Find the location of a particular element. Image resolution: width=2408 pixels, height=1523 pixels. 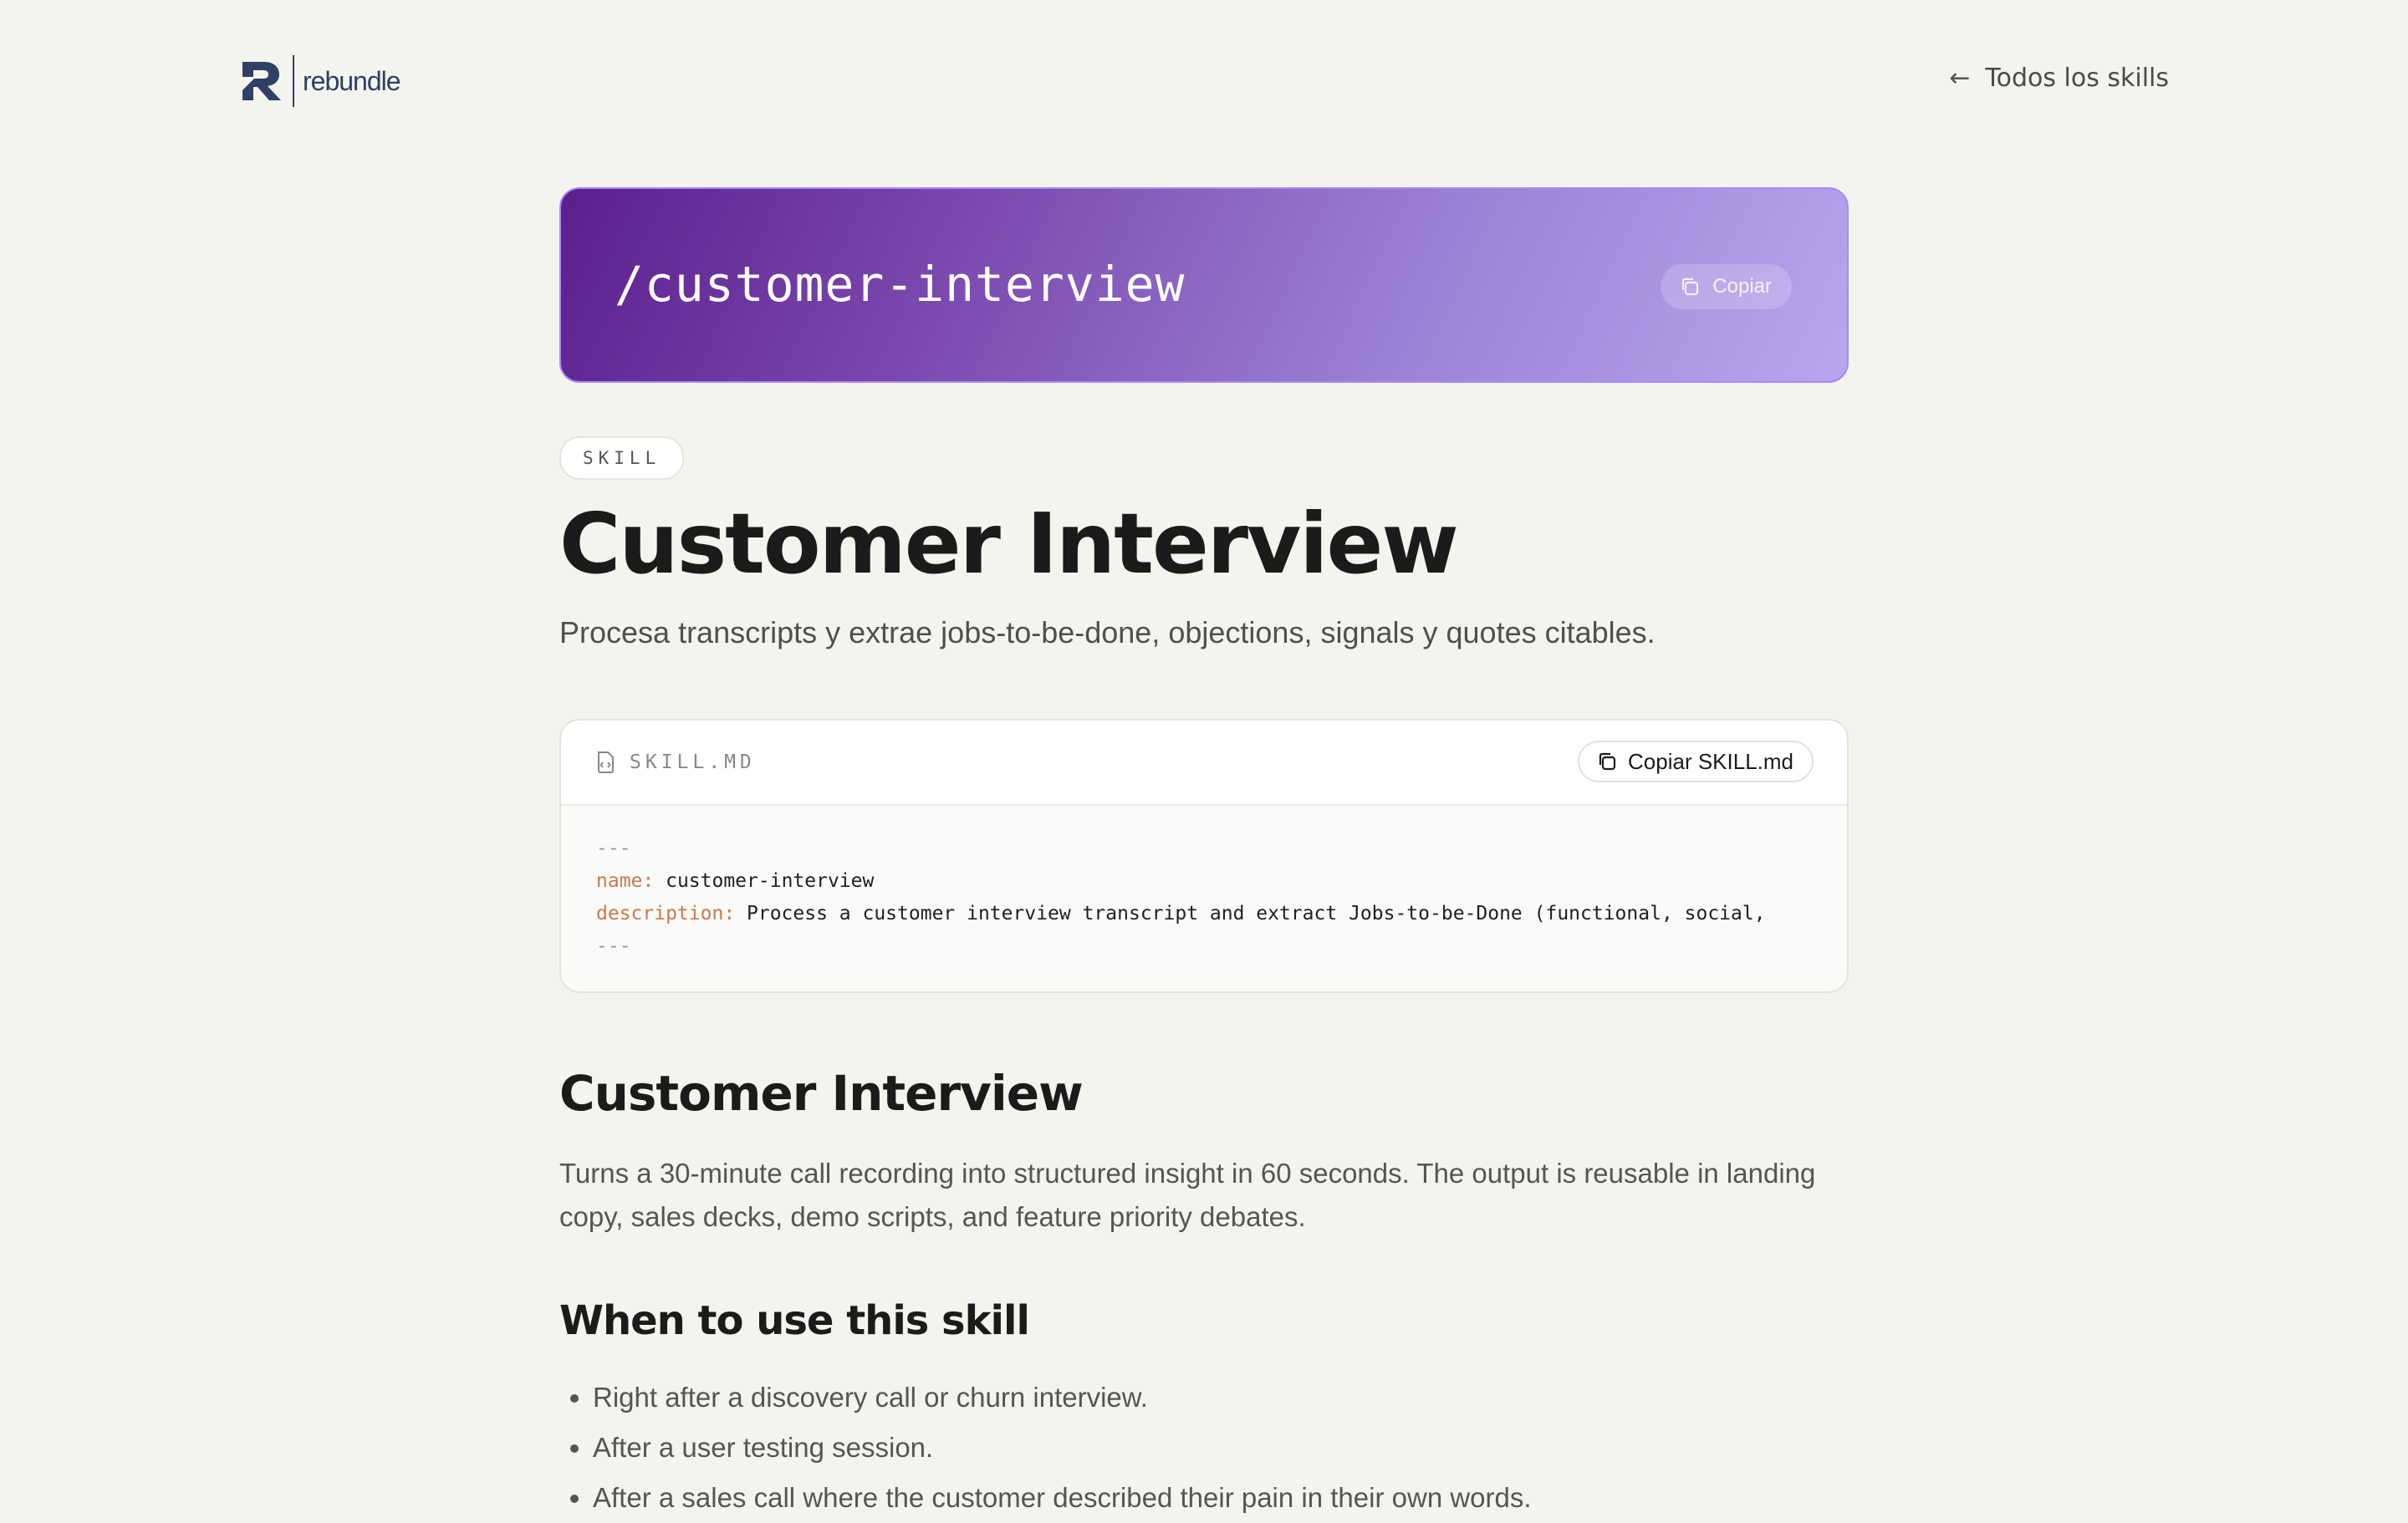

command-hero: /customer-interview Copiar is located at coordinates (1204, 285).